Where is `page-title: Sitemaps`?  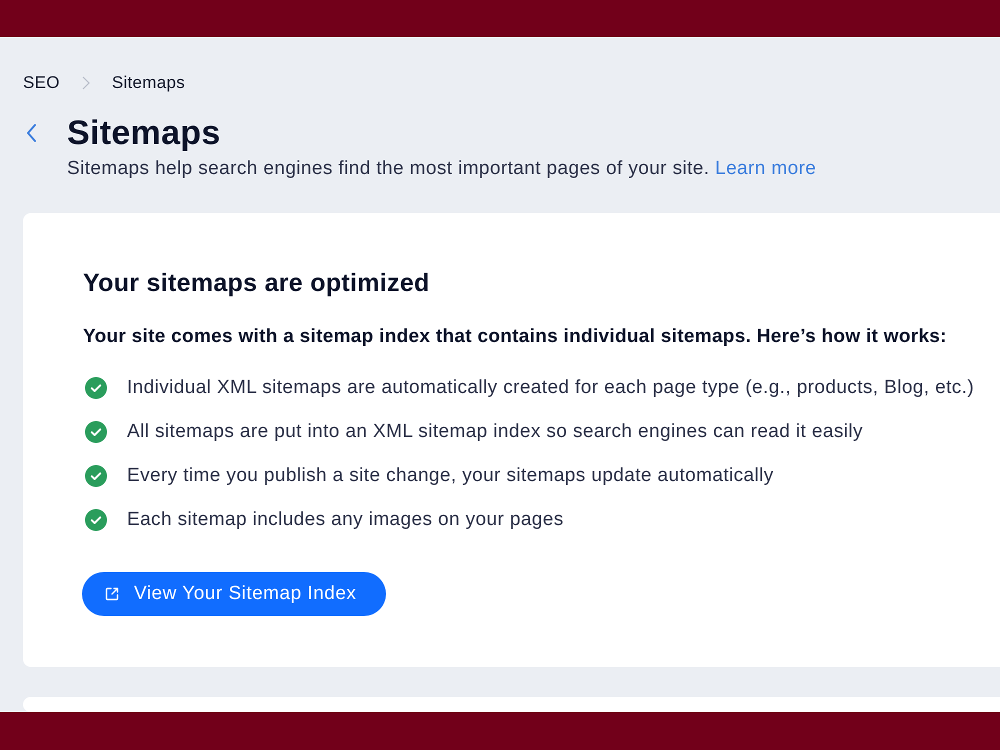
page-title: Sitemaps is located at coordinates (144, 133).